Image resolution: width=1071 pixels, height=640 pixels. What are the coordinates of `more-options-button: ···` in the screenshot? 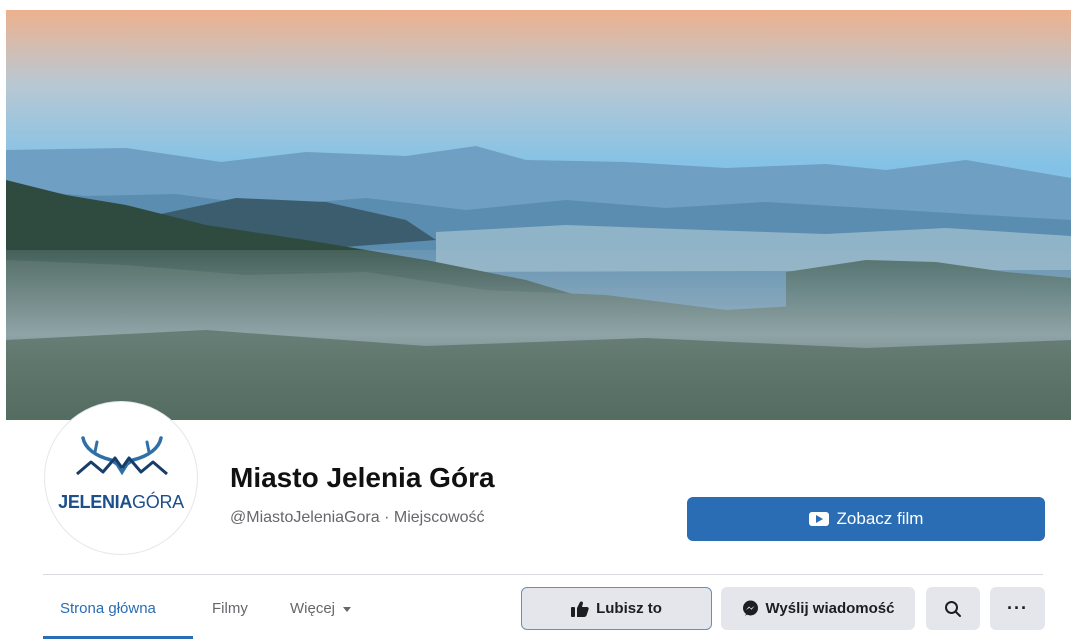 It's located at (1017, 608).